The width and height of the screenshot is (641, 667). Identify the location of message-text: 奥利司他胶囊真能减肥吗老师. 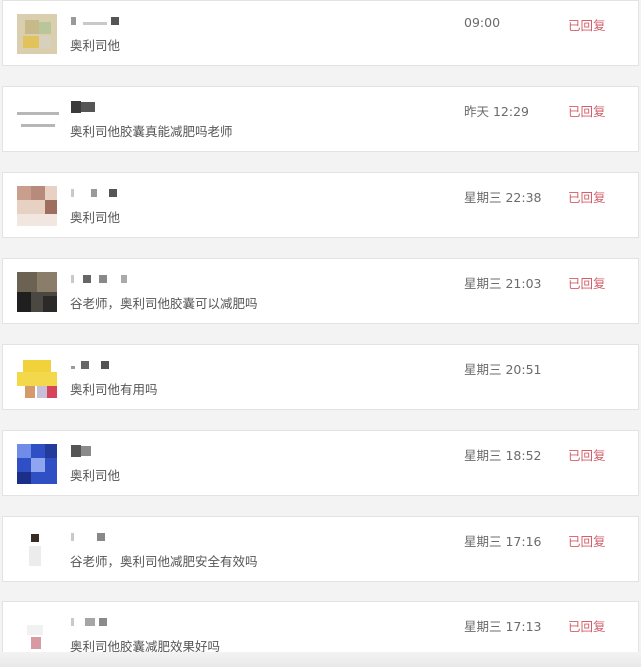
(151, 131).